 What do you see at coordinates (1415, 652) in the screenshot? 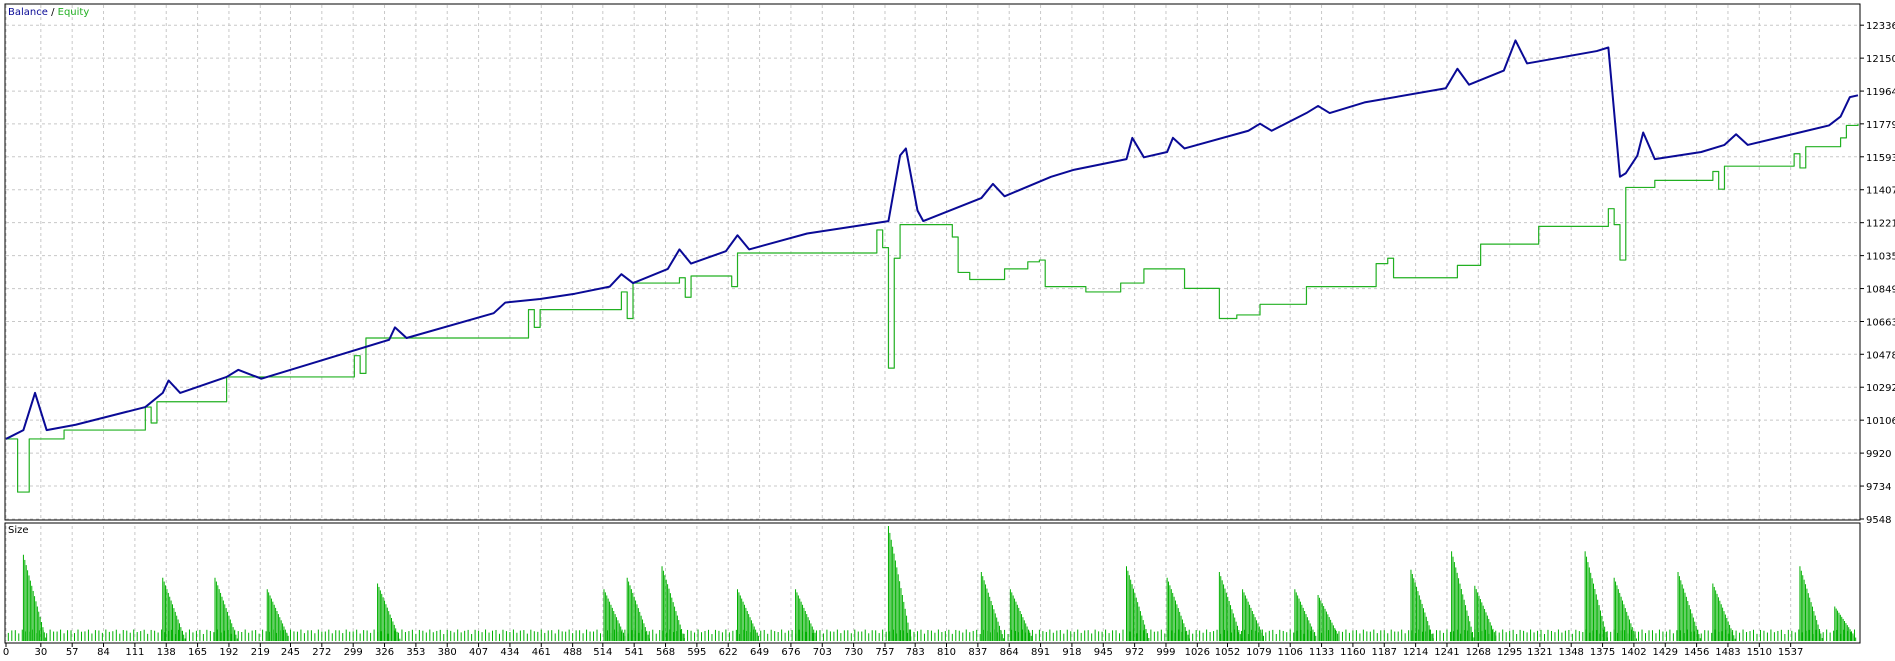
I see `x-tick-label: 1214` at bounding box center [1415, 652].